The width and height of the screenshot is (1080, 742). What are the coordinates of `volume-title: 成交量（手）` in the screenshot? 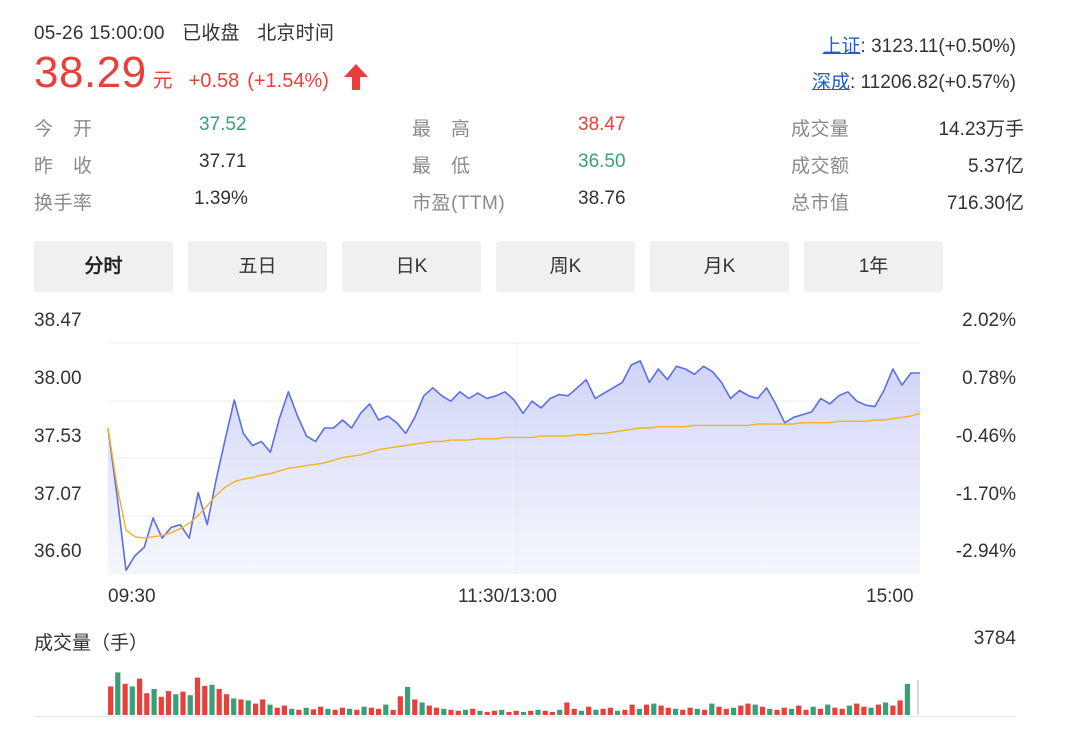 It's located at (91, 643).